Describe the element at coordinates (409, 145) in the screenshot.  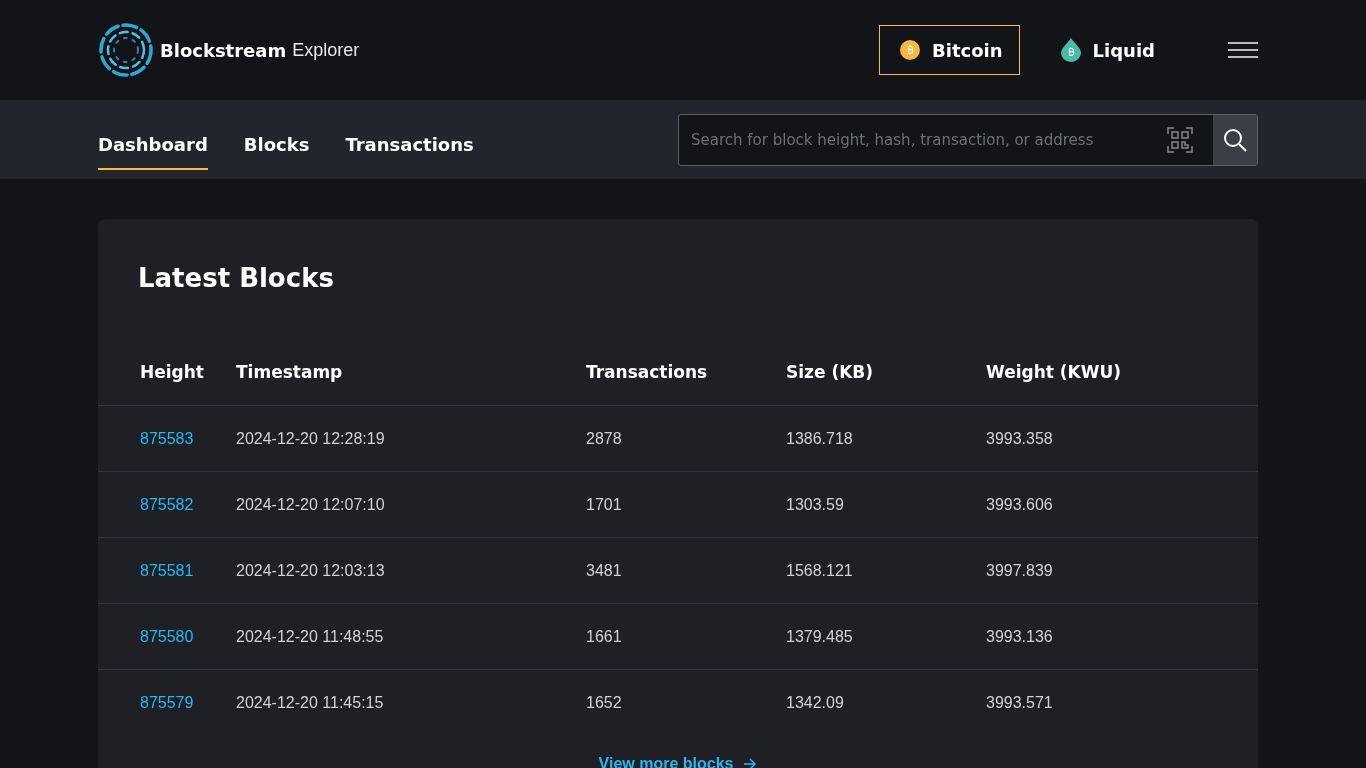
I see `nav-tab: Transactions` at that location.